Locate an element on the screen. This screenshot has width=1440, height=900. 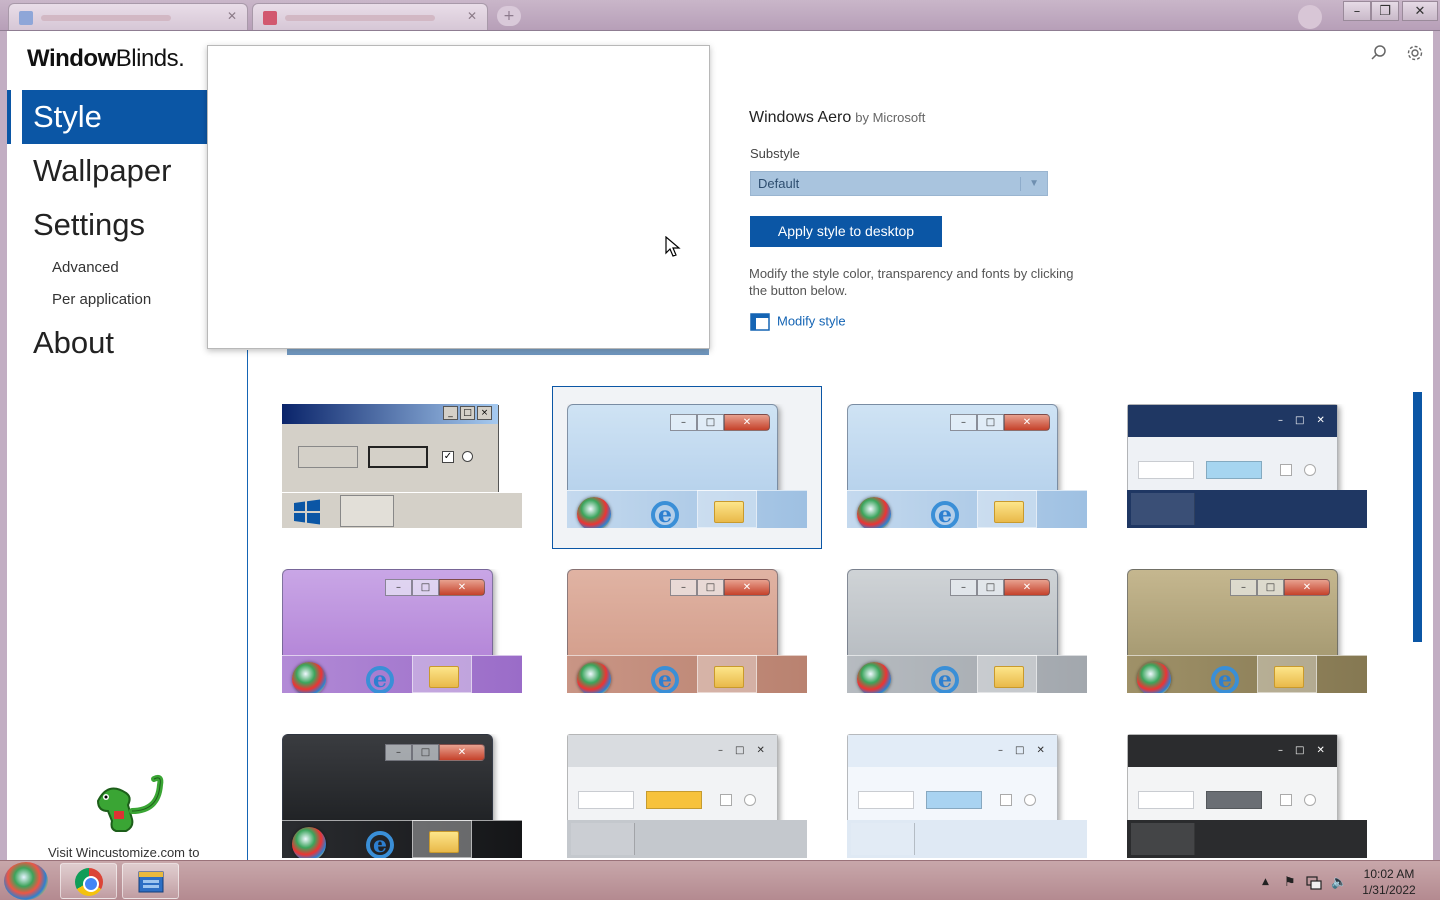
browser-tab-strip: ✕ ✕ + – ❐ ✕ is located at coordinates (720, 15).